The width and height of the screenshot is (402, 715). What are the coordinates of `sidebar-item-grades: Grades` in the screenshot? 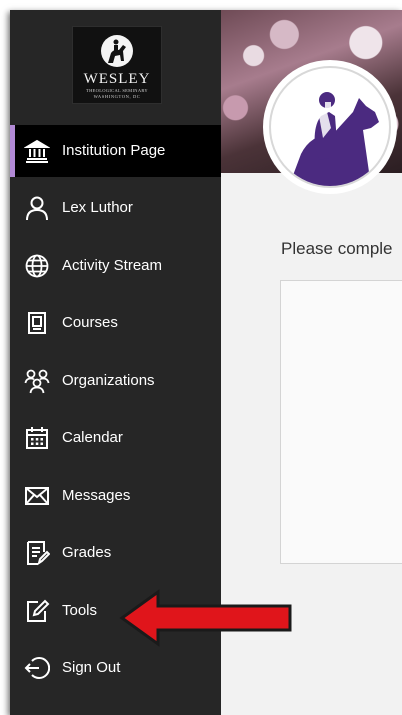 It's located at (115, 553).